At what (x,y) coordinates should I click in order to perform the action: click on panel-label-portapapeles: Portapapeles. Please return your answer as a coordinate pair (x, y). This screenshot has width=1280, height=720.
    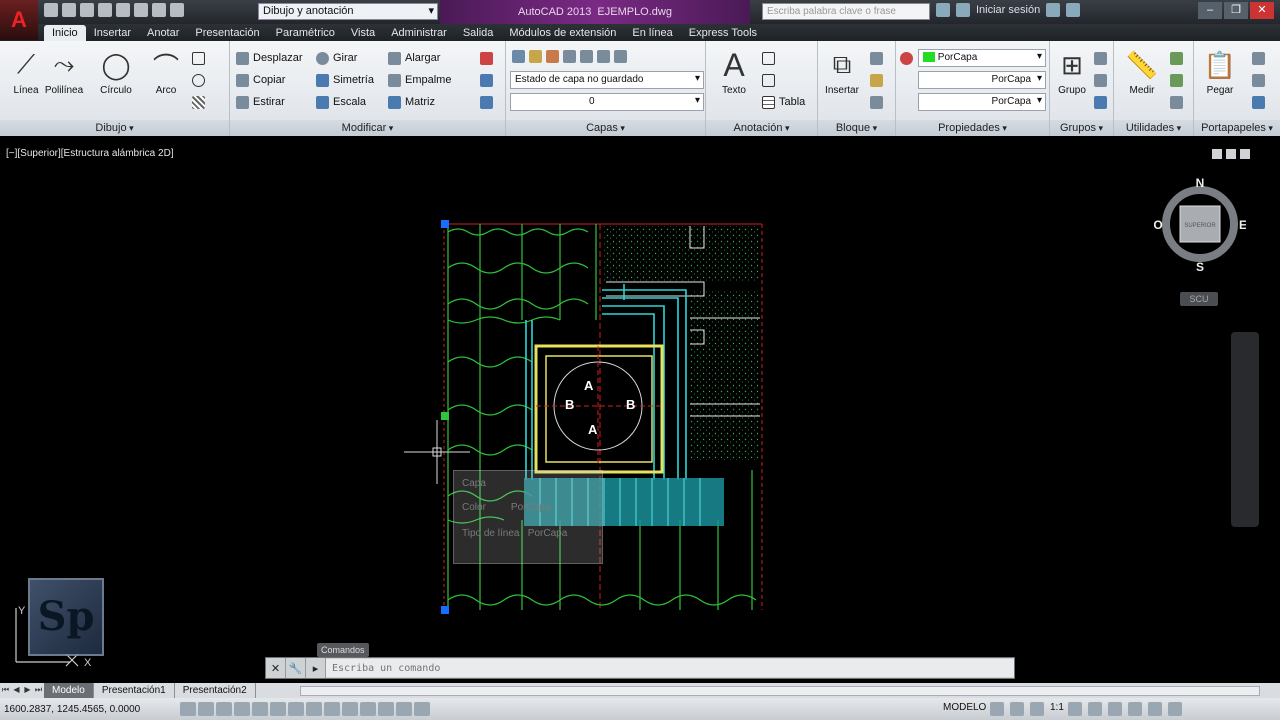
    Looking at the image, I should click on (1237, 128).